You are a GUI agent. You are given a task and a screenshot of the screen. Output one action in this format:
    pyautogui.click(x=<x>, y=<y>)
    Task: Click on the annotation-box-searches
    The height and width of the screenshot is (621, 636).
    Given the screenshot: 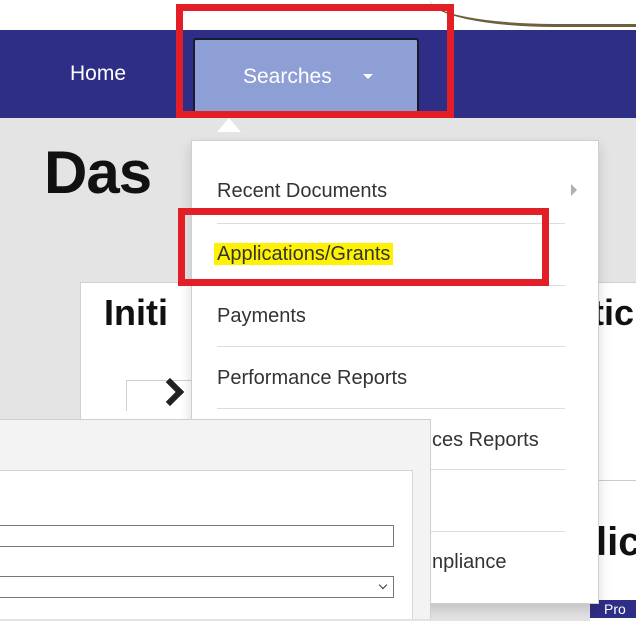 What is the action you would take?
    pyautogui.click(x=315, y=61)
    